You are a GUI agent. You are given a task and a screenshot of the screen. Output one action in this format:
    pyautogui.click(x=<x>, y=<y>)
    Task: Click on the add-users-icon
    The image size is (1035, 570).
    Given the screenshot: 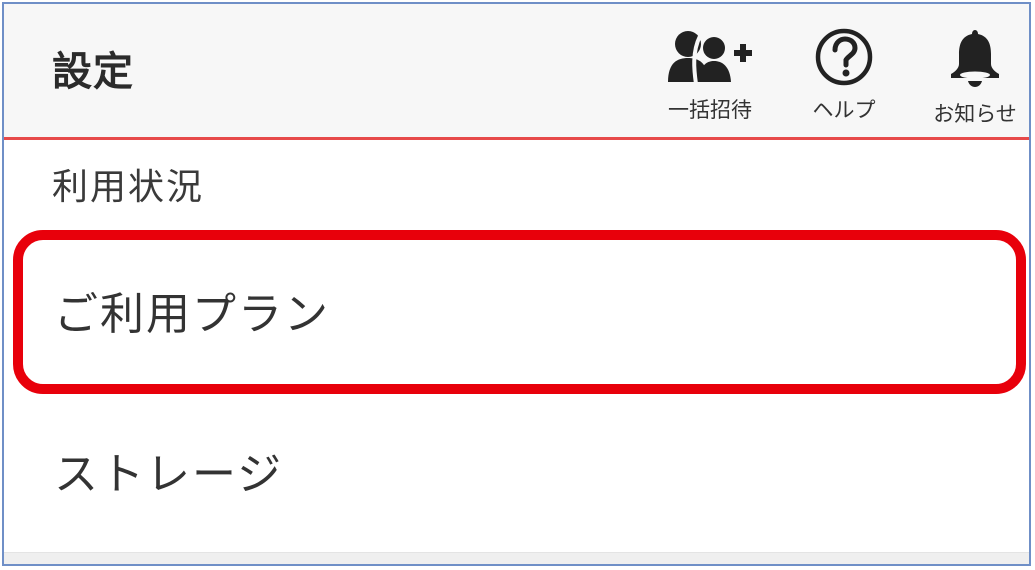 What is the action you would take?
    pyautogui.click(x=710, y=59)
    